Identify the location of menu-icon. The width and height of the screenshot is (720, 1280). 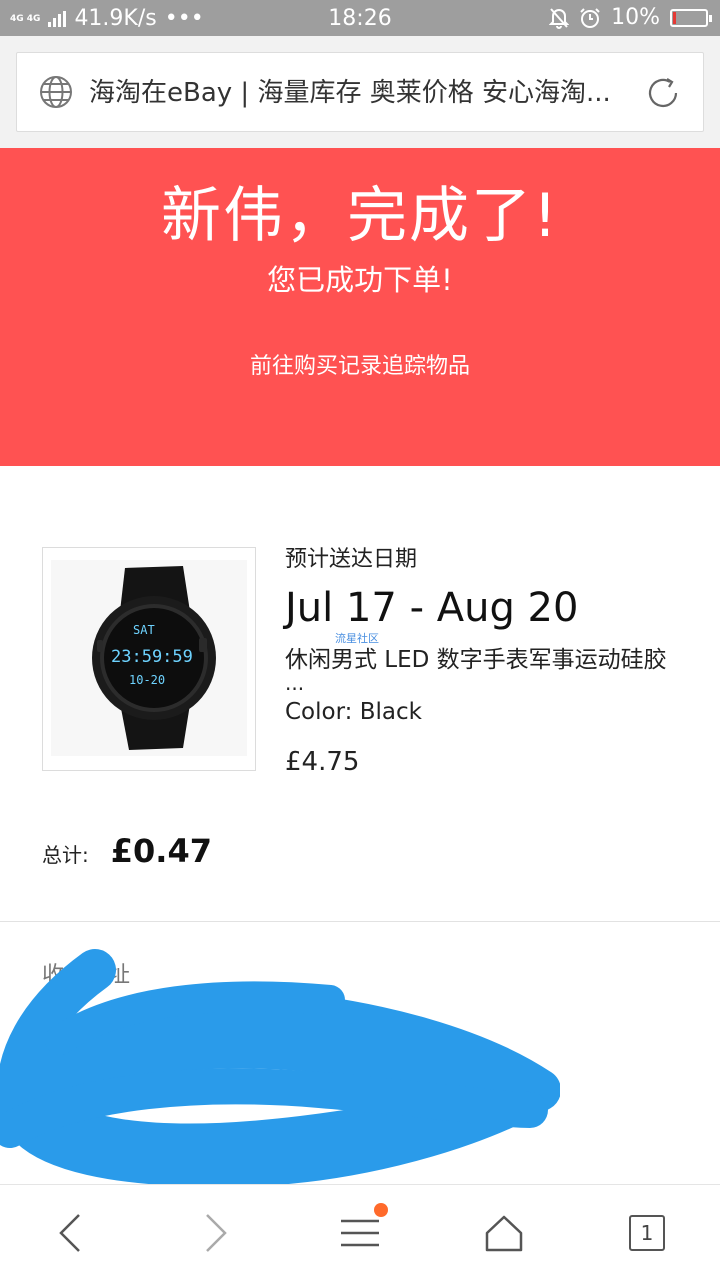
(360, 1233).